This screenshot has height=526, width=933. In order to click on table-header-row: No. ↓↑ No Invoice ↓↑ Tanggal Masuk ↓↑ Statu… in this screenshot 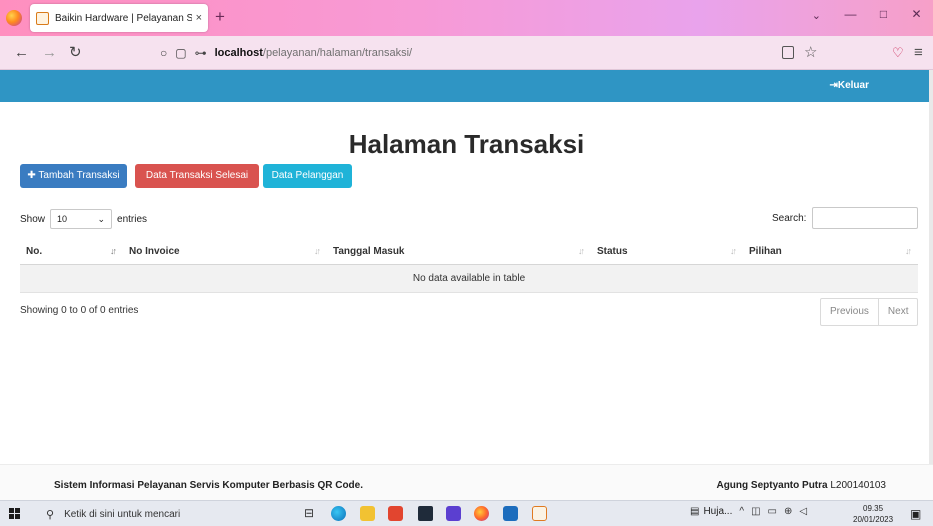, I will do `click(469, 252)`.